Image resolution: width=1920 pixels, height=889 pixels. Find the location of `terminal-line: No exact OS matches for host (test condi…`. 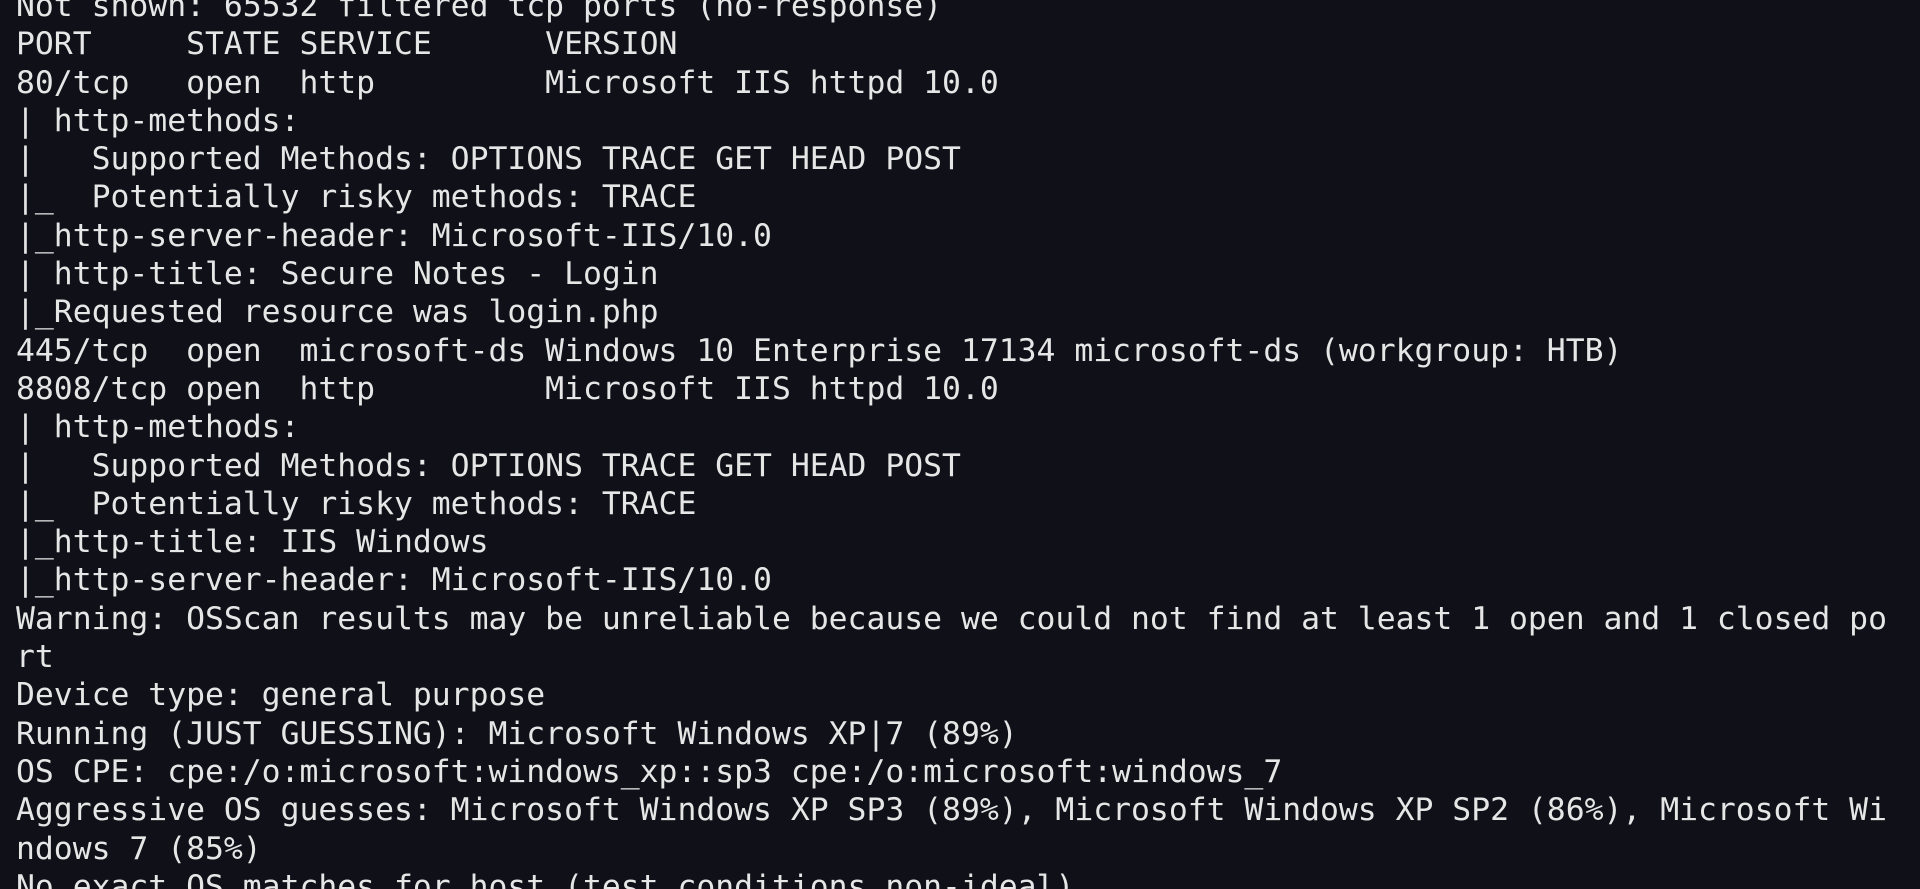

terminal-line: No exact OS matches for host (test condi… is located at coordinates (555, 878).